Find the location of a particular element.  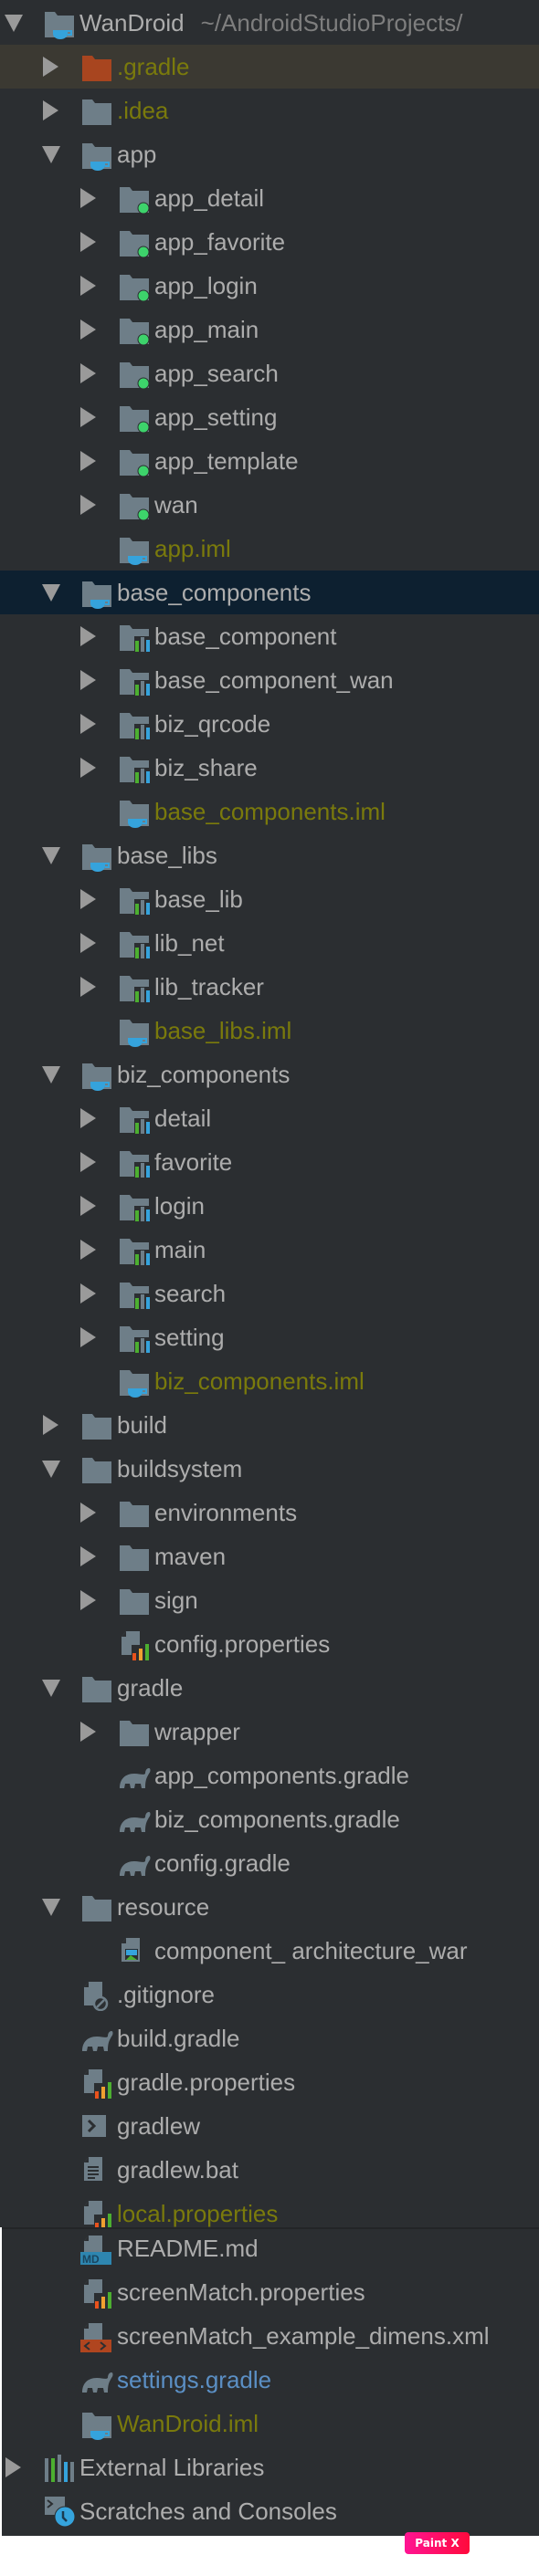

tree-row: base_libs is located at coordinates (269, 855).